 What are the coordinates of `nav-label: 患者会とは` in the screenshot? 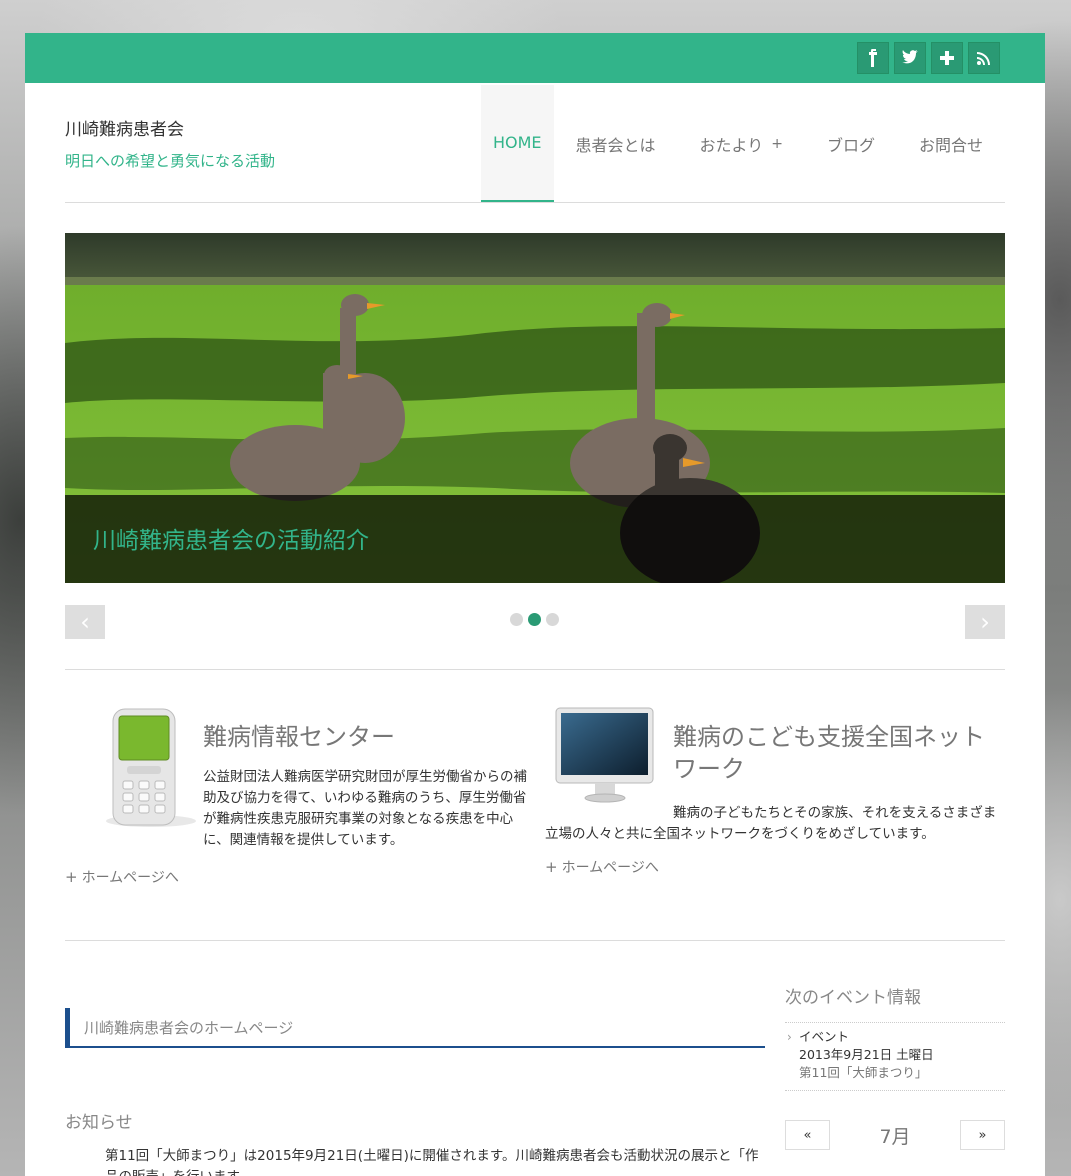 It's located at (615, 145).